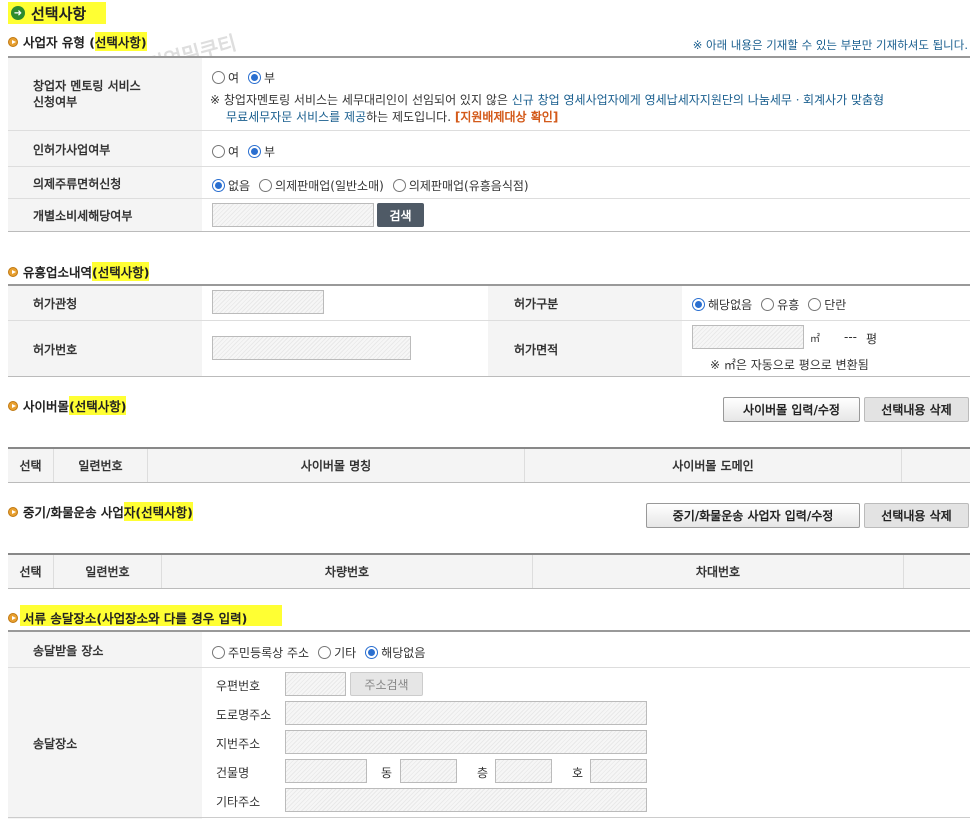  Describe the element at coordinates (466, 800) in the screenshot. I see `other-address-input` at that location.